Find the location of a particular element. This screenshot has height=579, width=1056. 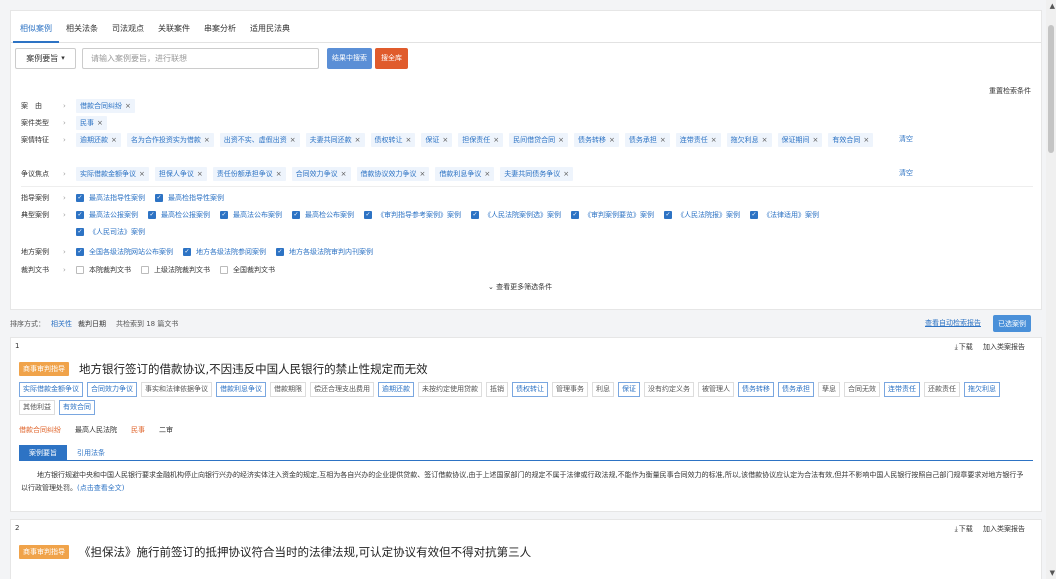

keyword-tag: 被管理人 is located at coordinates (716, 389).